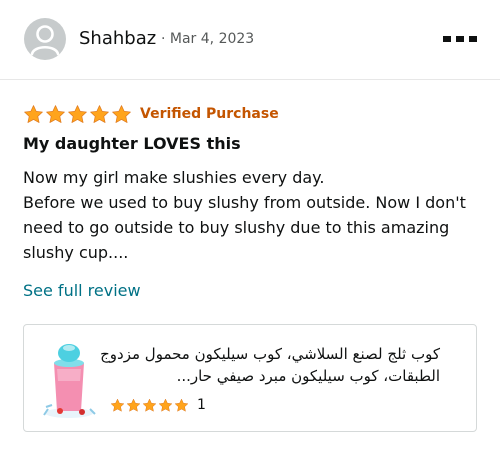  What do you see at coordinates (208, 39) in the screenshot?
I see `review-date: · Mar 4, 2023` at bounding box center [208, 39].